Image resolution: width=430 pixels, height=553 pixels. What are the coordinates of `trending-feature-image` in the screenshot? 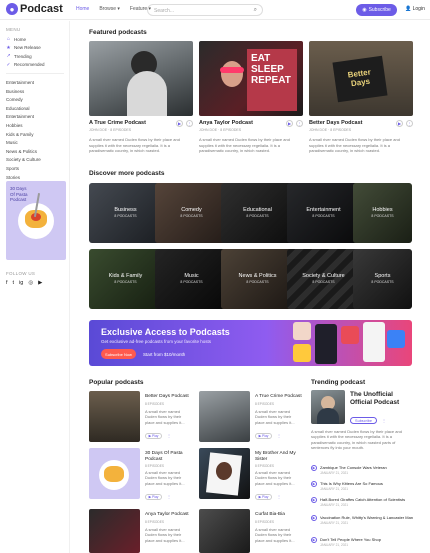 It's located at (328, 407).